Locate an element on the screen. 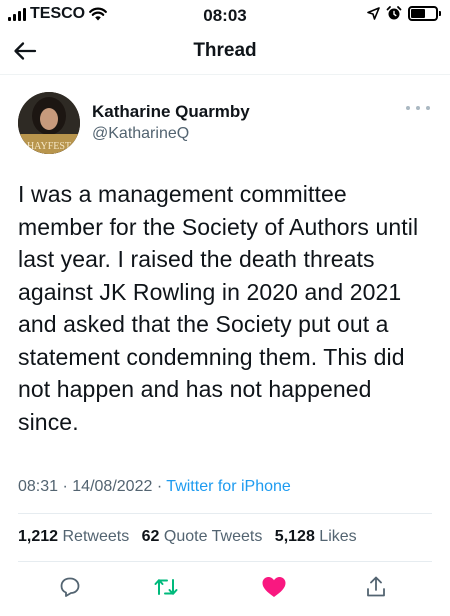 The width and height of the screenshot is (450, 616). retweet-icon is located at coordinates (166, 587).